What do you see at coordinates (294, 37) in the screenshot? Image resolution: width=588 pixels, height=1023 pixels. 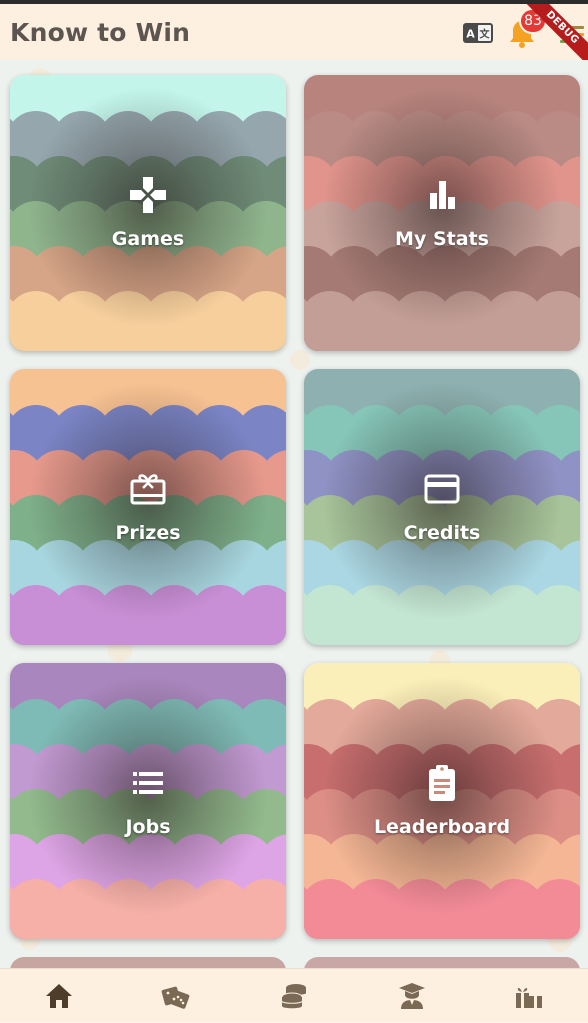 I see `app-bar: Know to Win A 文 83 DEBUG` at bounding box center [294, 37].